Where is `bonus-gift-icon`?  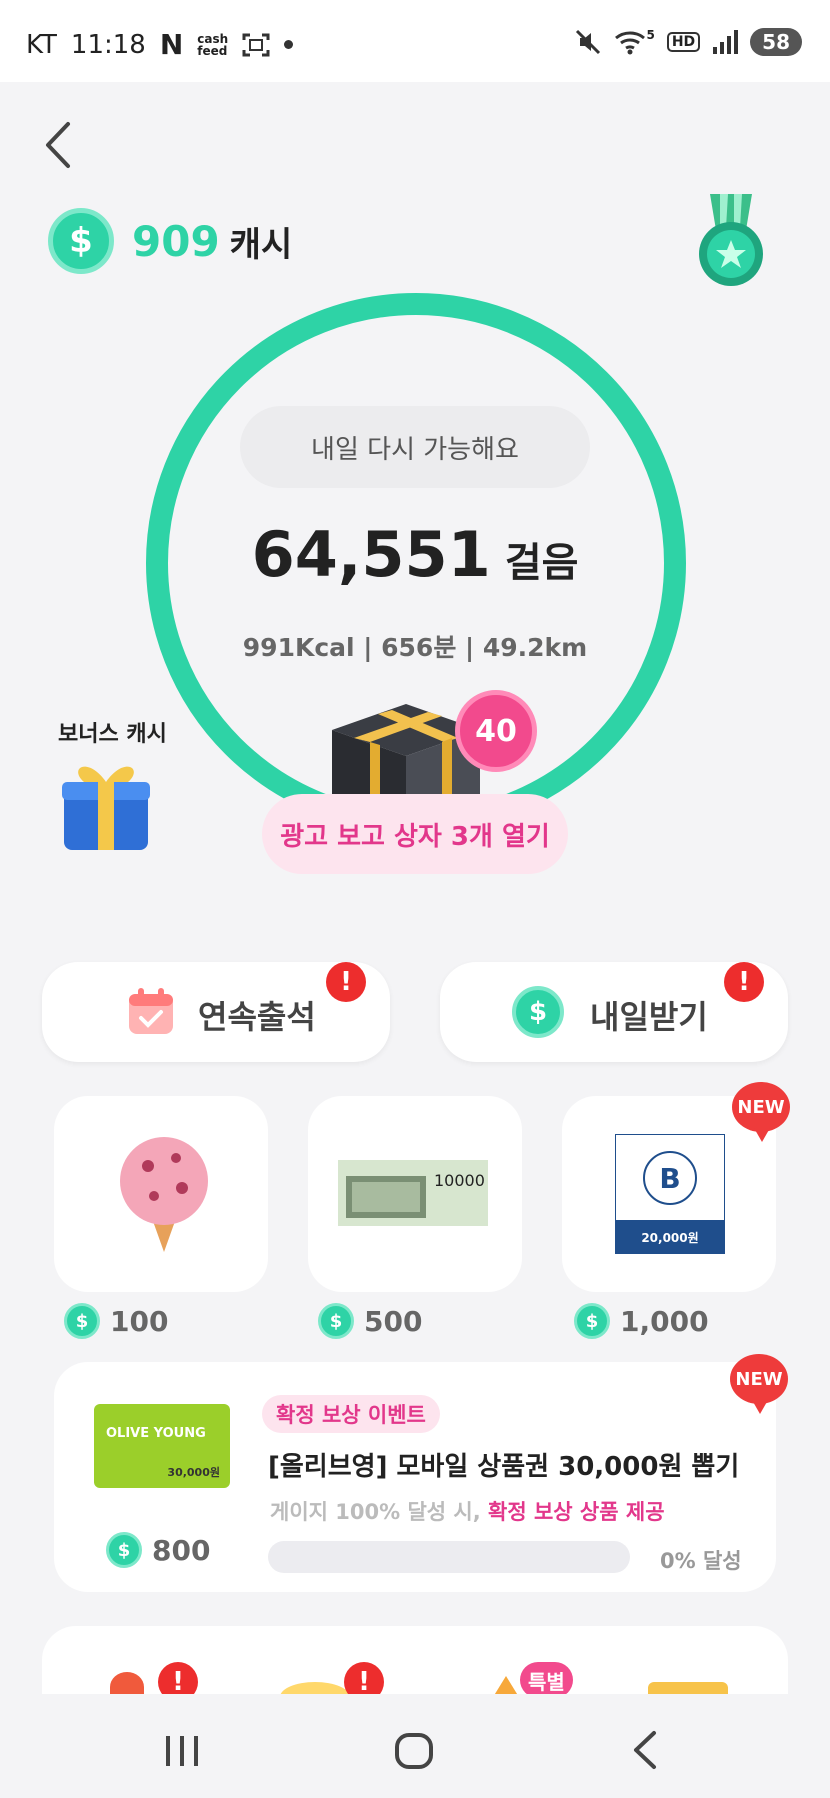 bonus-gift-icon is located at coordinates (106, 804).